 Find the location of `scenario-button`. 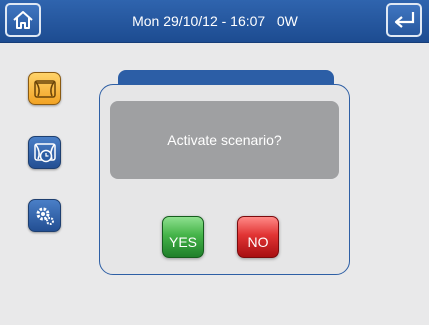

scenario-button is located at coordinates (44, 88).